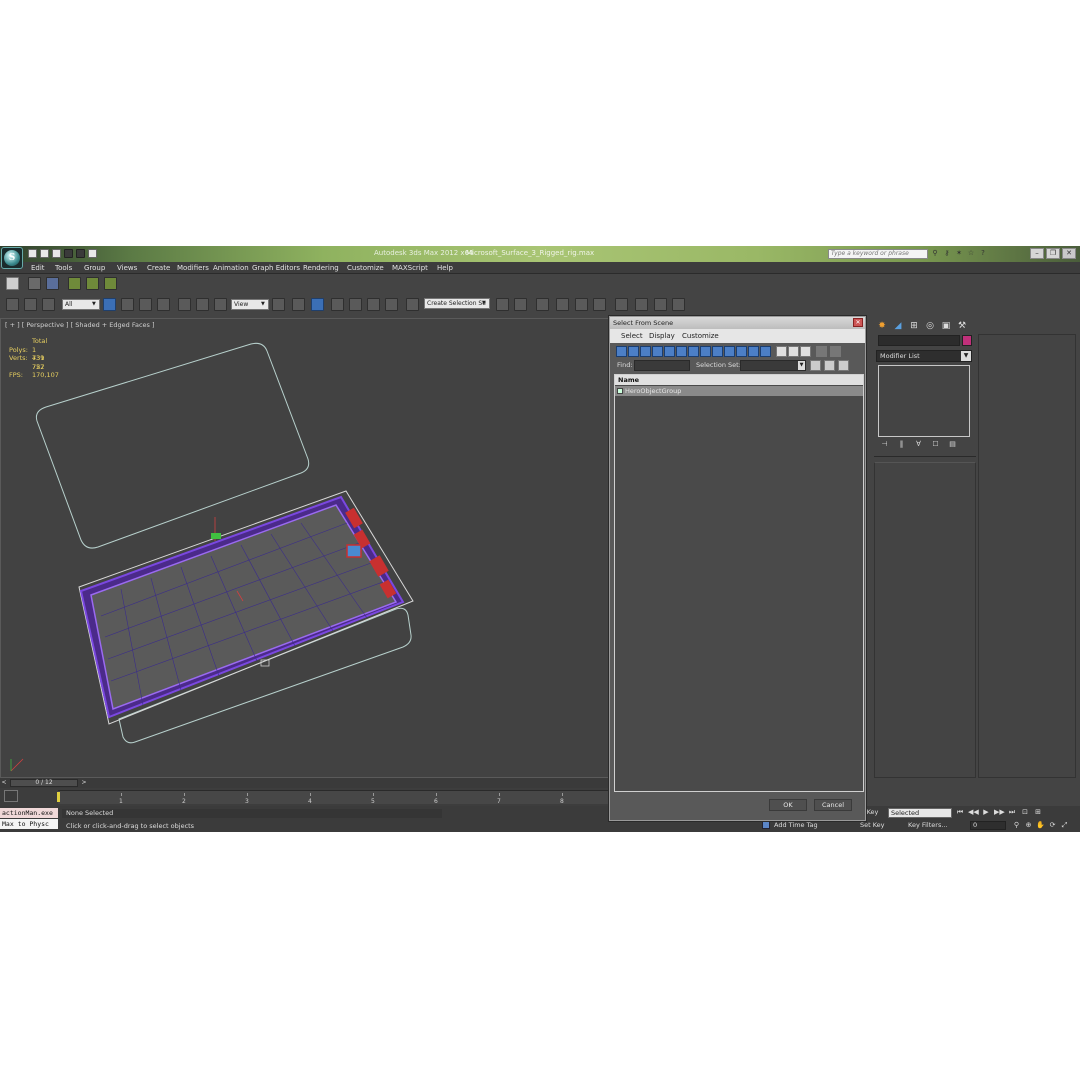  What do you see at coordinates (63, 268) in the screenshot?
I see `menu-tools: Tools` at bounding box center [63, 268].